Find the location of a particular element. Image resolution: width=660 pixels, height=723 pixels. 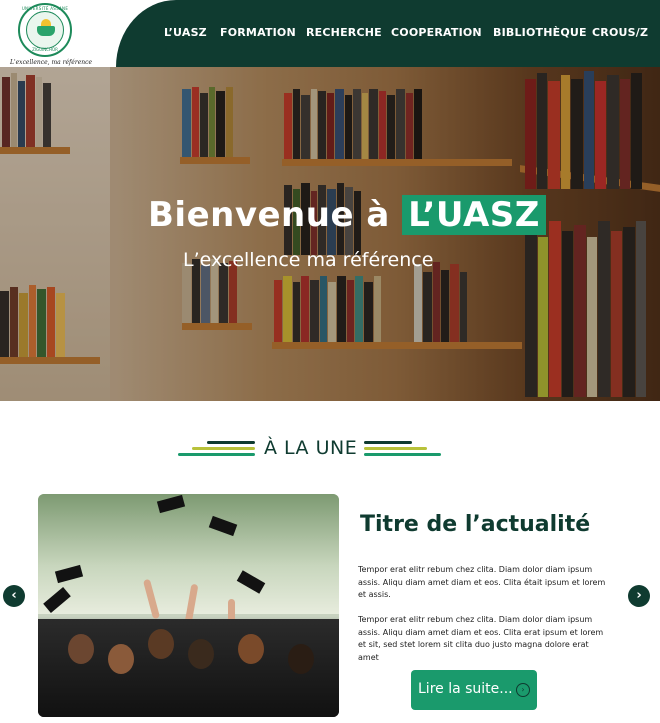

hero-title: Bienvenue à L’UASZ is located at coordinates (347, 215).